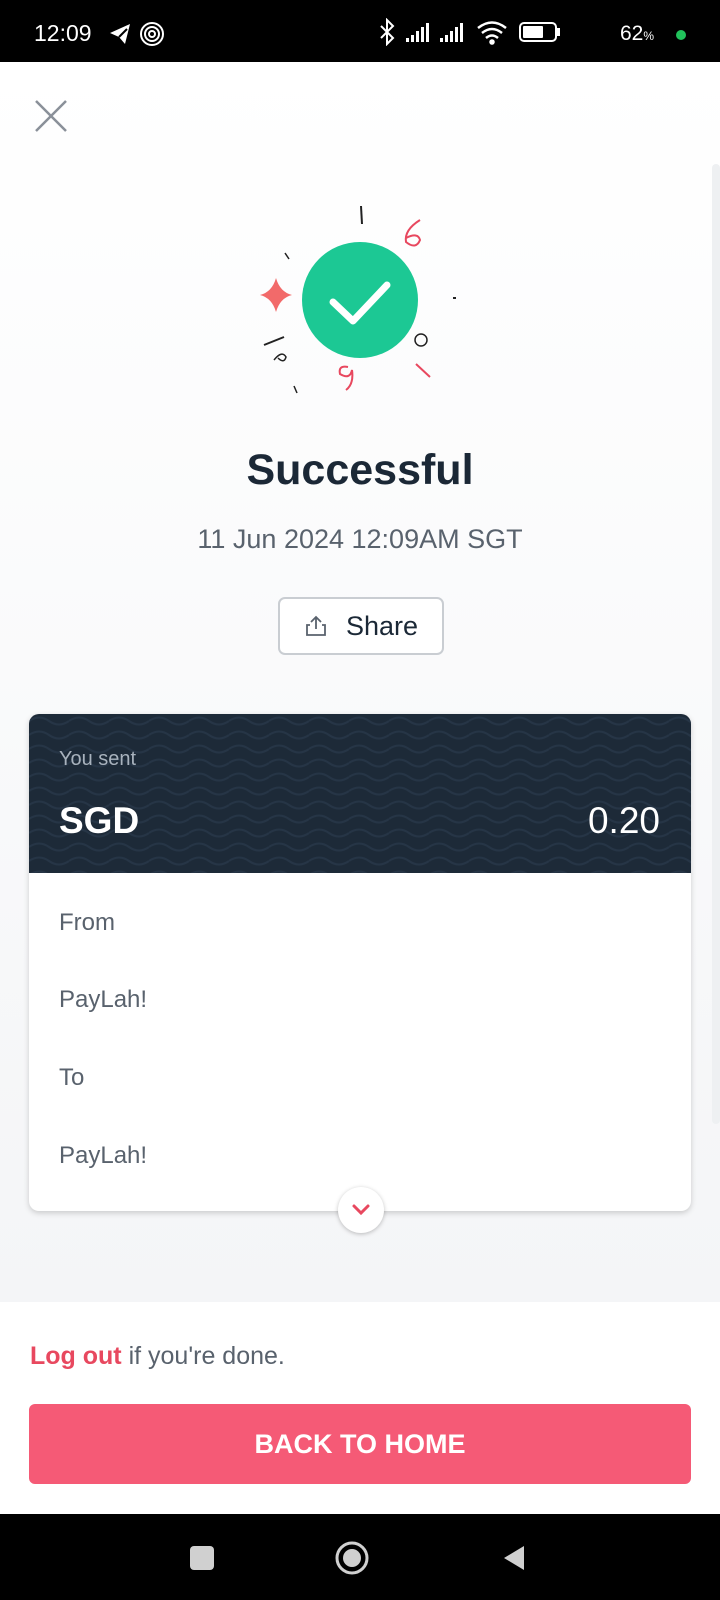 The height and width of the screenshot is (1600, 720). I want to click on status-bar: 12:09 62%, so click(360, 31).